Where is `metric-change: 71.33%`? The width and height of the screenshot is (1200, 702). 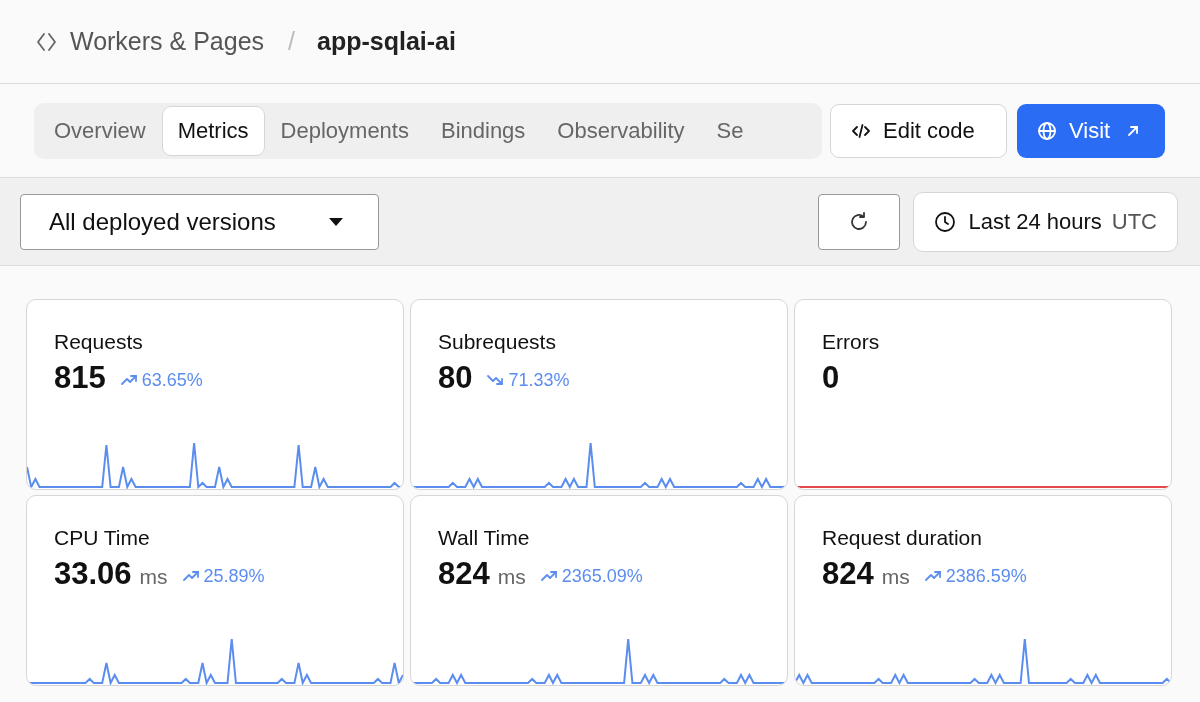 metric-change: 71.33% is located at coordinates (528, 380).